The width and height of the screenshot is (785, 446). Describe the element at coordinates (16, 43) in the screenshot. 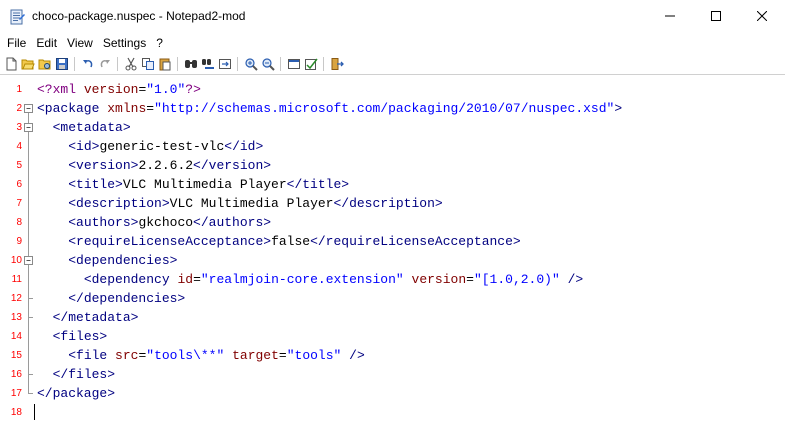

I see `menu-file: File` at that location.